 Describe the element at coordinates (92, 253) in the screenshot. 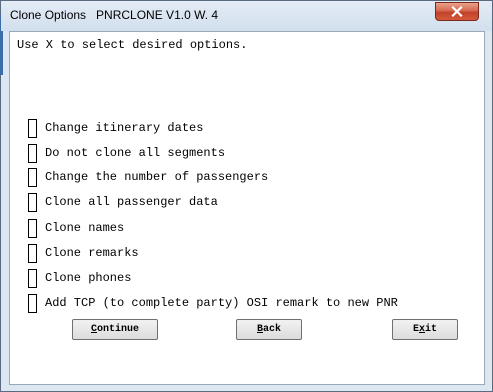

I see `option-label: Clone remarks` at that location.